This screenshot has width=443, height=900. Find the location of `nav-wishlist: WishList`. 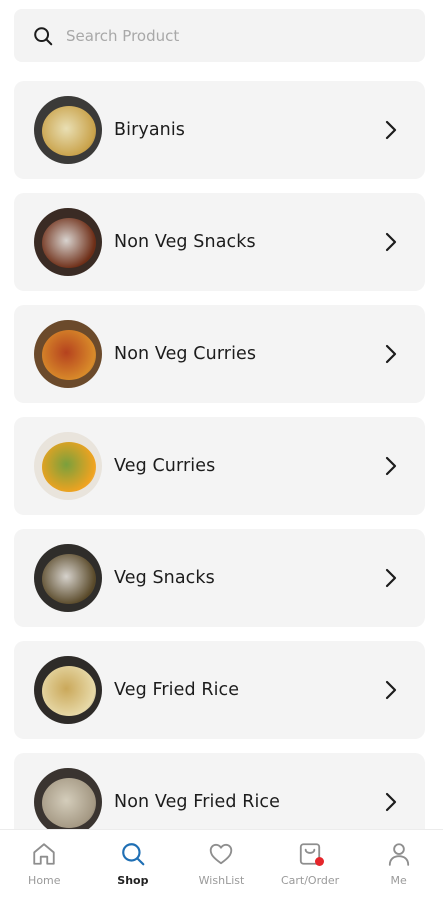

nav-wishlist: WishList is located at coordinates (221, 865).